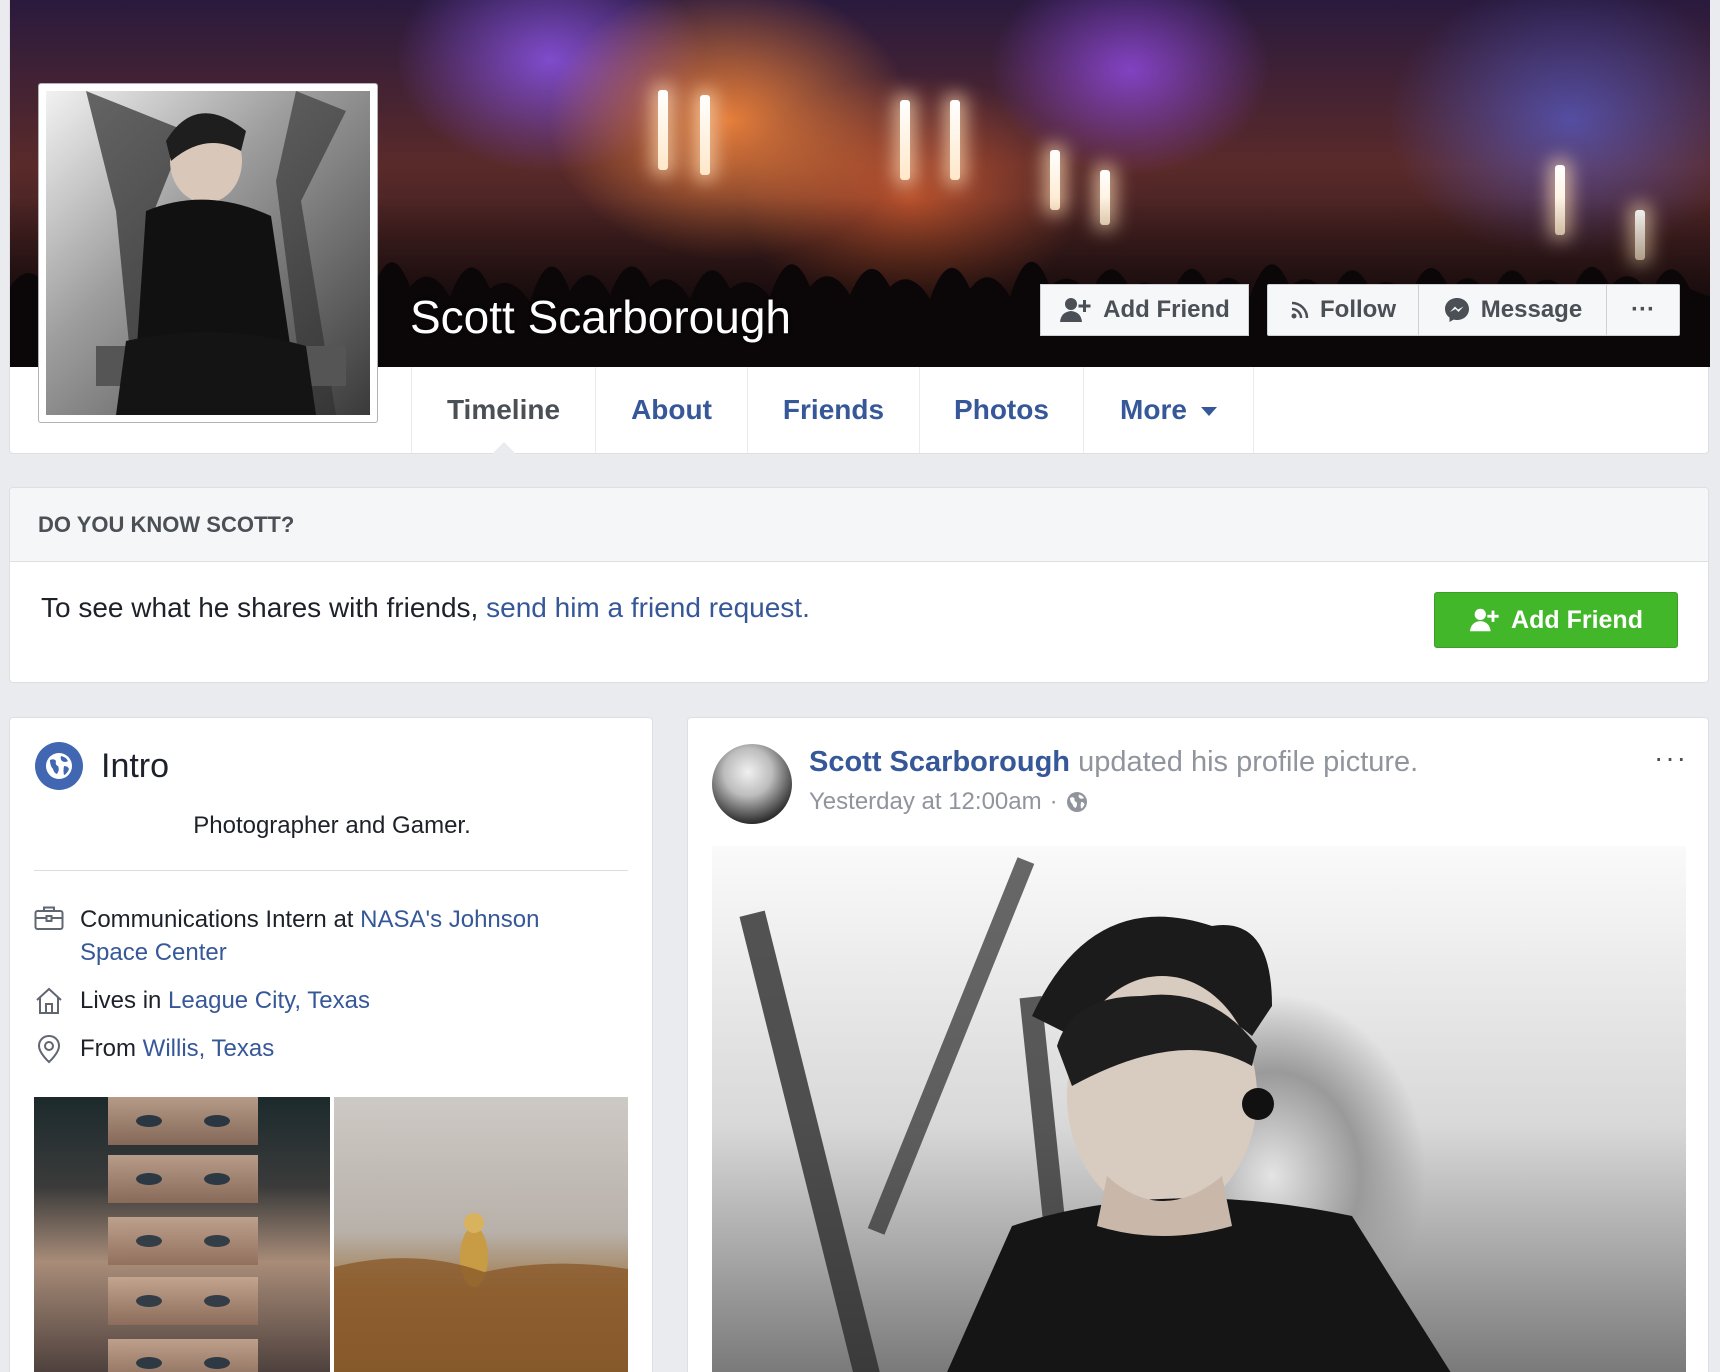  What do you see at coordinates (1531, 309) in the screenshot?
I see `message-label: Message` at bounding box center [1531, 309].